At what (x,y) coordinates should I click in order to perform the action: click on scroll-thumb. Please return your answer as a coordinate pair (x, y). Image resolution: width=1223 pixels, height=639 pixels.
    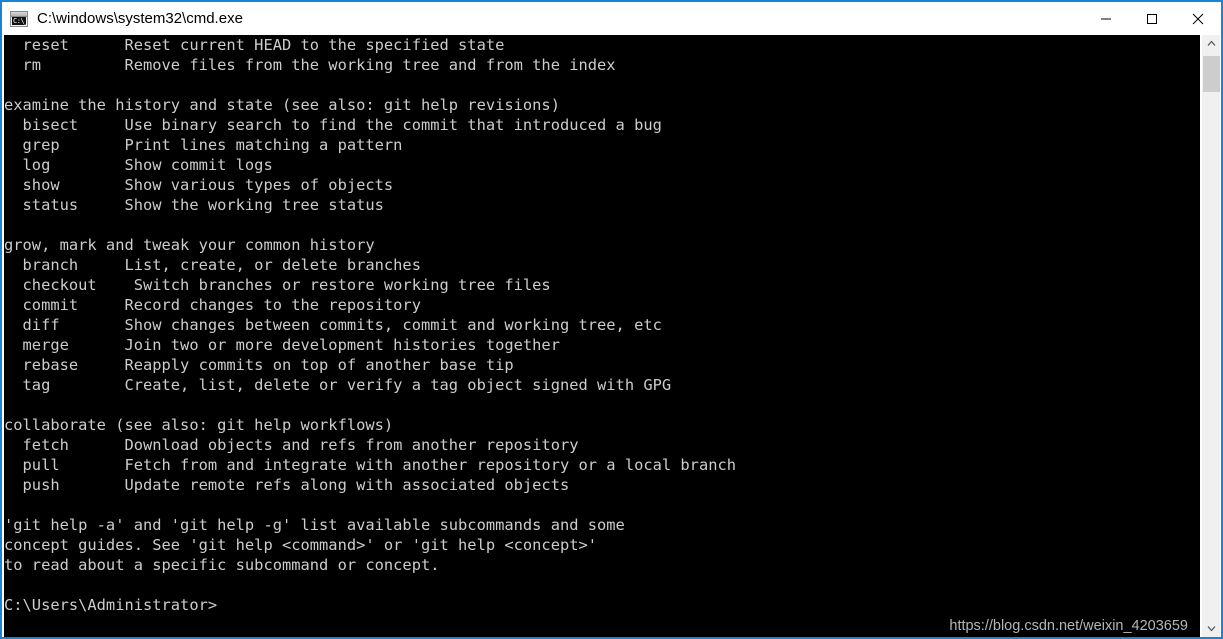
    Looking at the image, I should click on (1211, 74).